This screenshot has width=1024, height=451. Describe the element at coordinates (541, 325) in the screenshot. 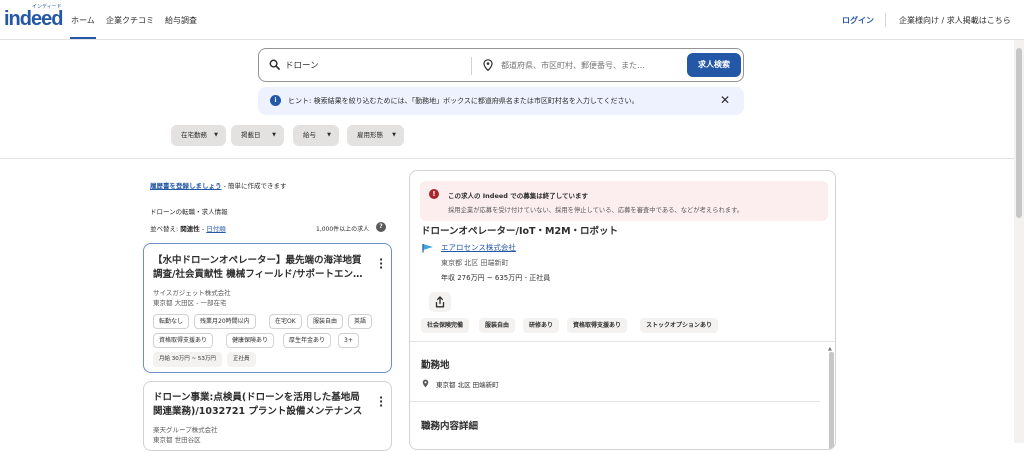

I see `benefit-tag: 研修あり` at that location.